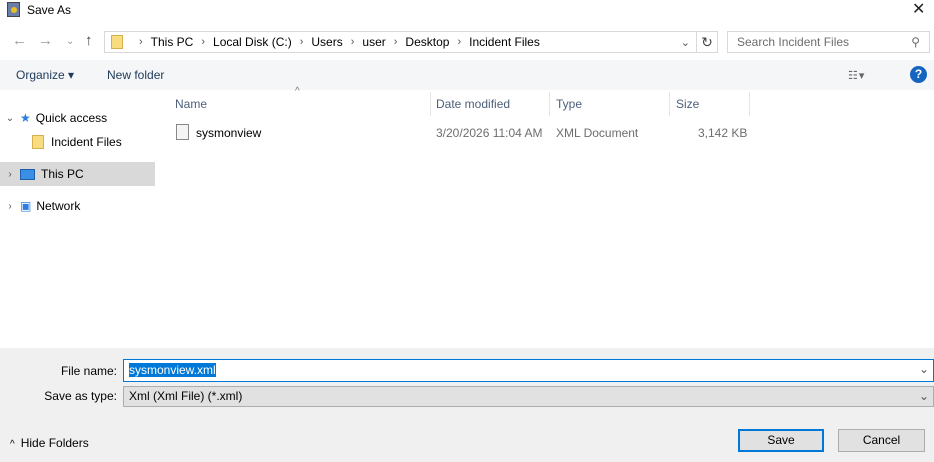  Describe the element at coordinates (793, 42) in the screenshot. I see `search-placeholder: Search Incident Files` at that location.